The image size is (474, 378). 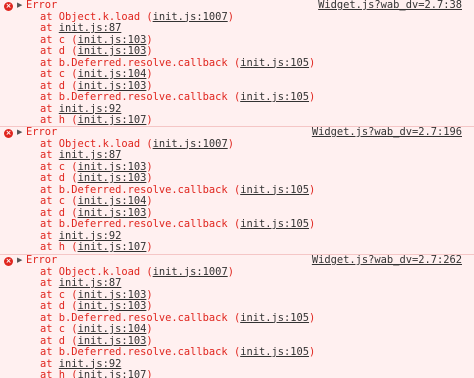 What do you see at coordinates (237, 260) in the screenshot?
I see `entry-header: × ▶ Error Widget.js?wab_dv=2.7:262` at bounding box center [237, 260].